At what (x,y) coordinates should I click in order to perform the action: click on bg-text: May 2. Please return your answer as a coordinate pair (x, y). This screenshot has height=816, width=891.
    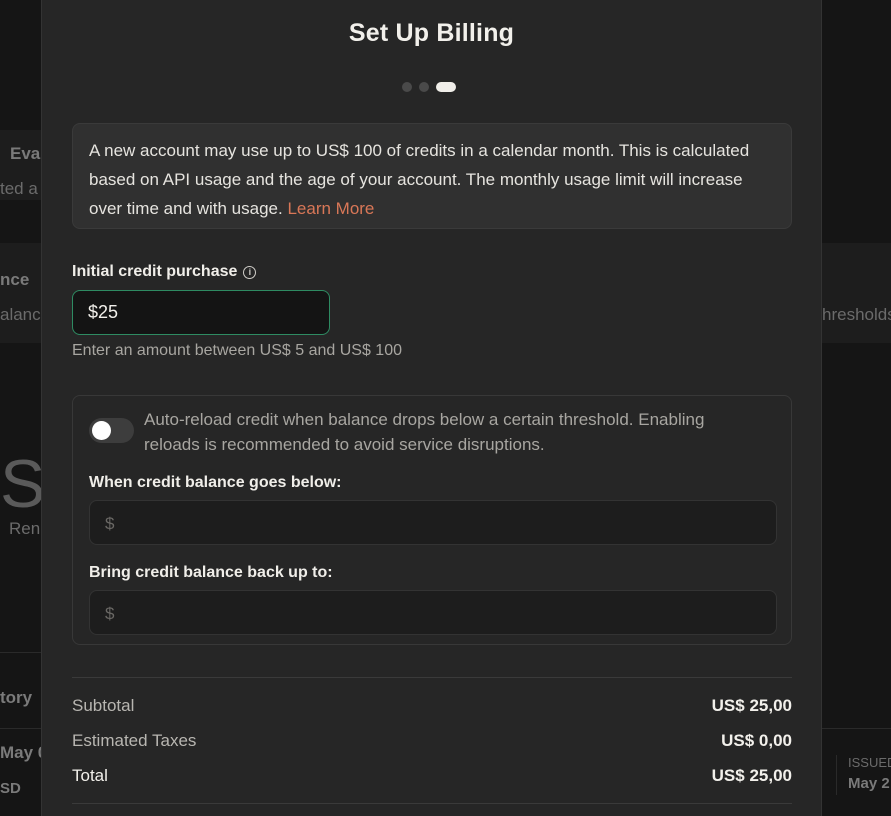
    Looking at the image, I should click on (869, 783).